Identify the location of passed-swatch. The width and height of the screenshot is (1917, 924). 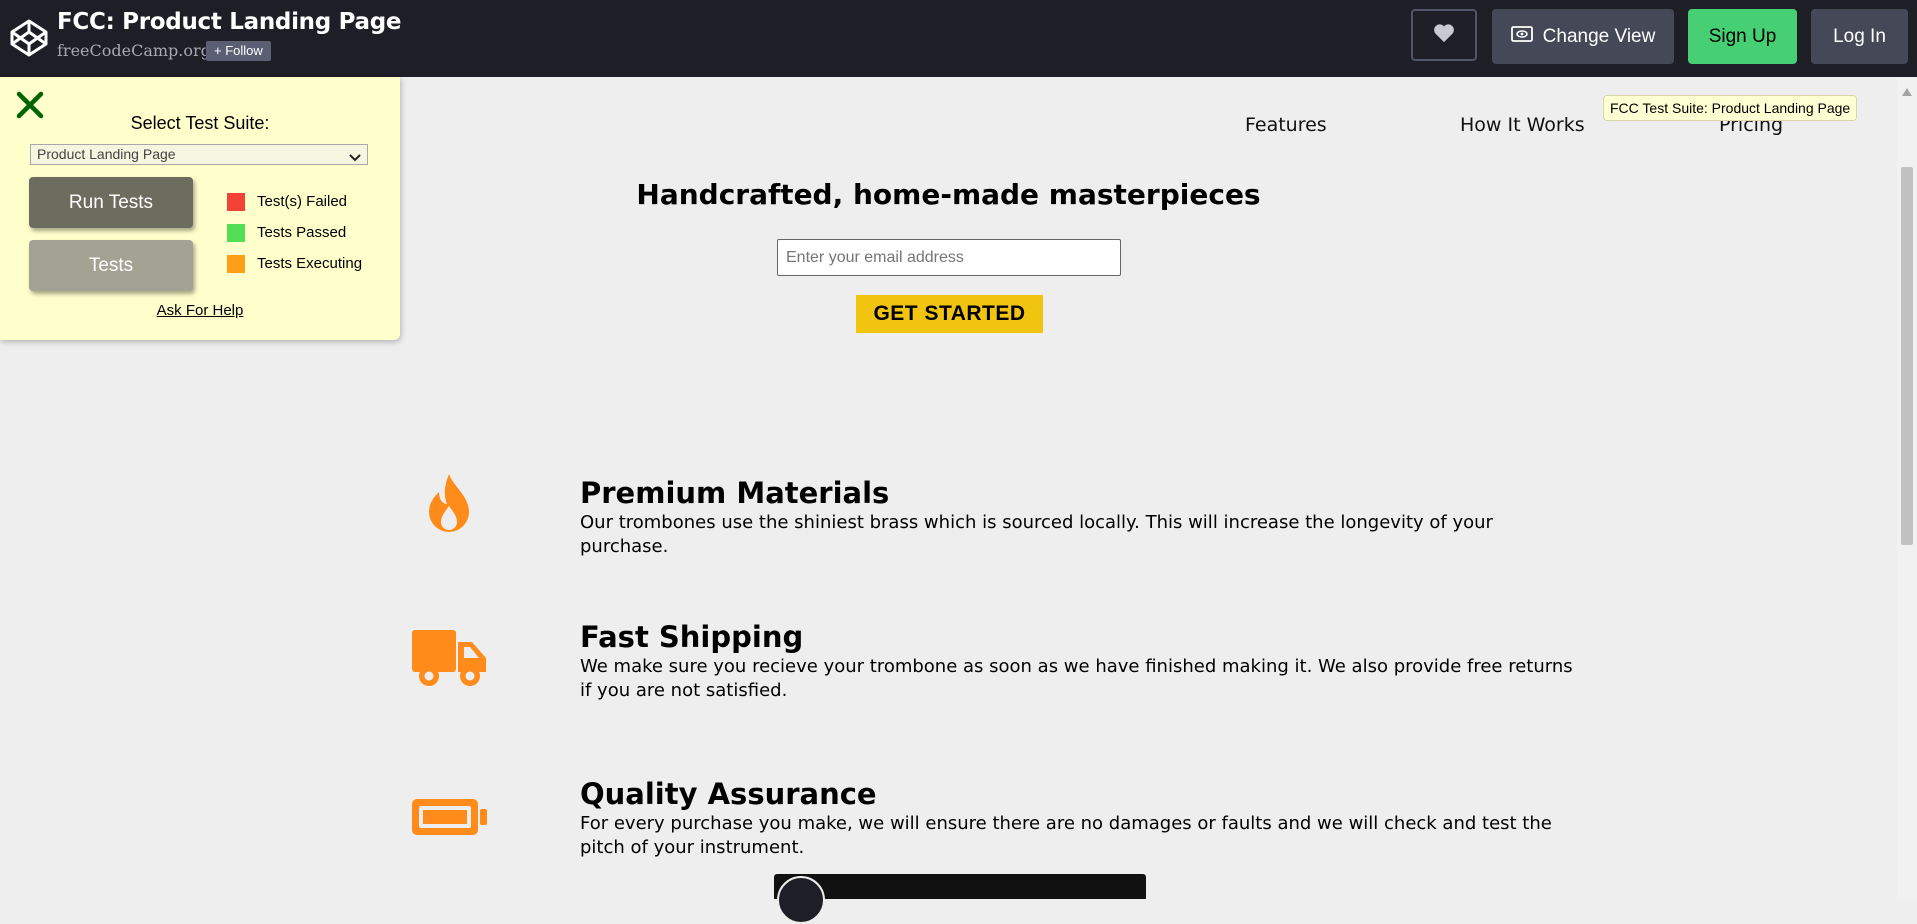
(236, 233).